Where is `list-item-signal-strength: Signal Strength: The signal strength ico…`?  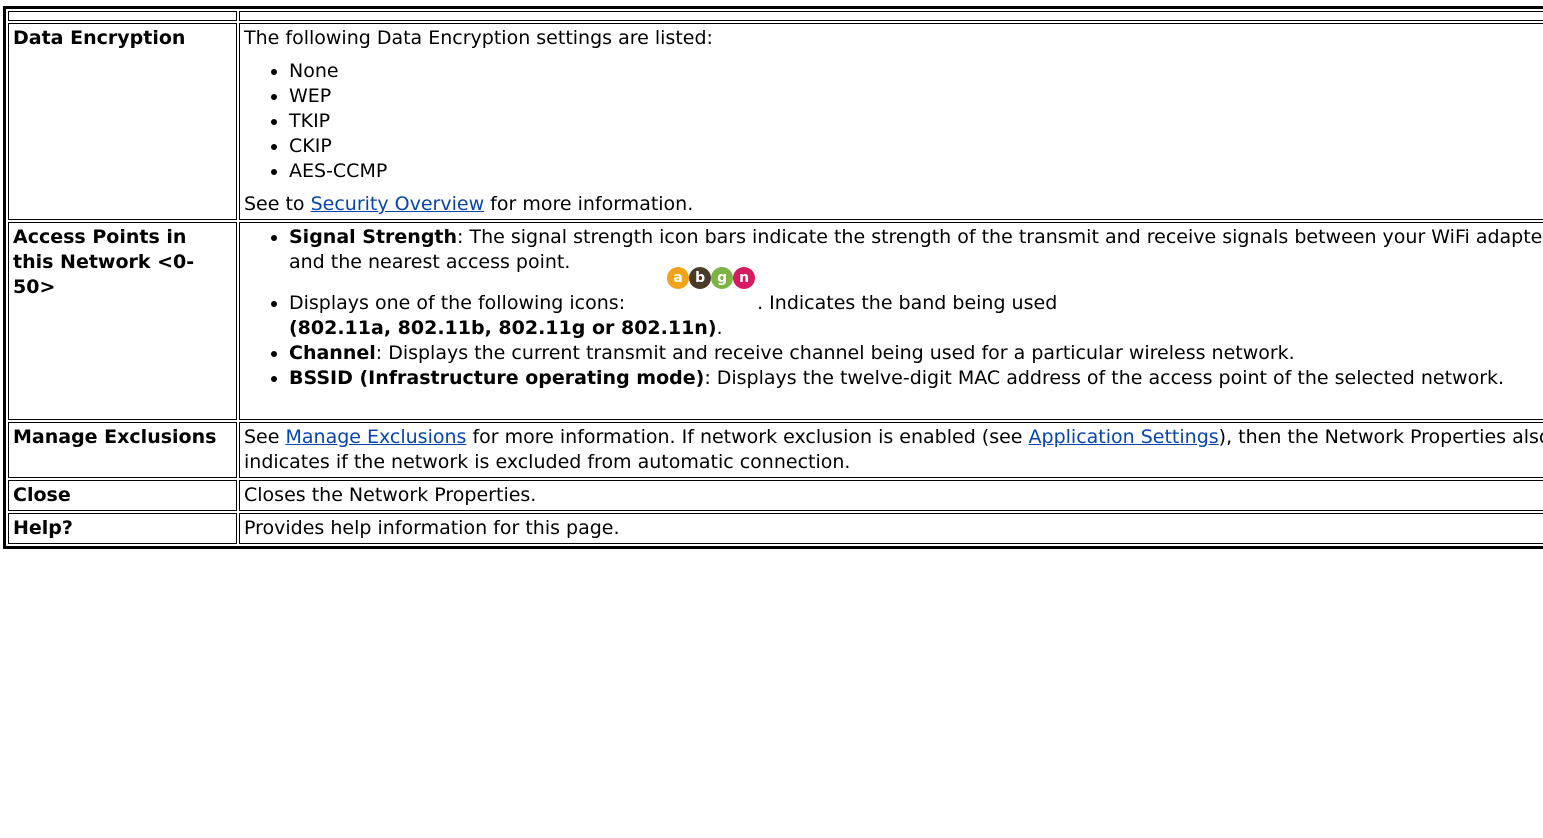 list-item-signal-strength: Signal Strength: The signal strength ico… is located at coordinates (916, 250).